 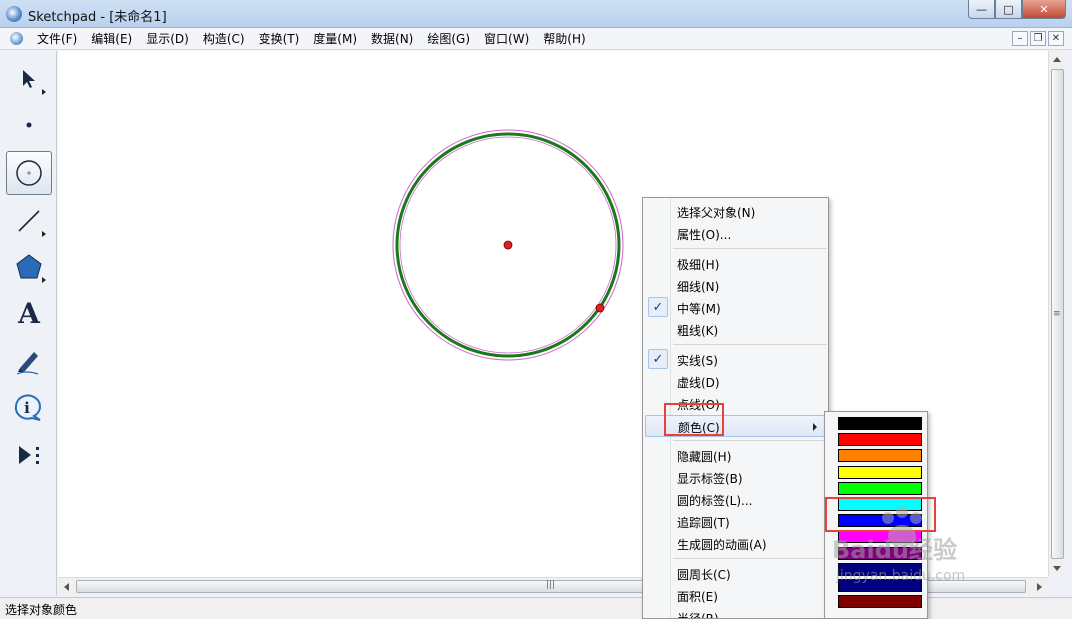 I want to click on window-controls: — □ ✕, so click(x=1017, y=9).